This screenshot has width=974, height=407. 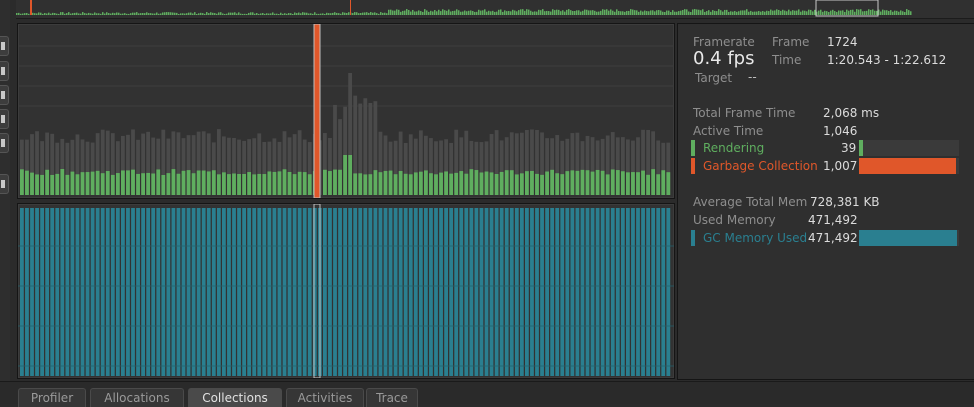 What do you see at coordinates (235, 397) in the screenshot?
I see `tab-collections: Collections` at bounding box center [235, 397].